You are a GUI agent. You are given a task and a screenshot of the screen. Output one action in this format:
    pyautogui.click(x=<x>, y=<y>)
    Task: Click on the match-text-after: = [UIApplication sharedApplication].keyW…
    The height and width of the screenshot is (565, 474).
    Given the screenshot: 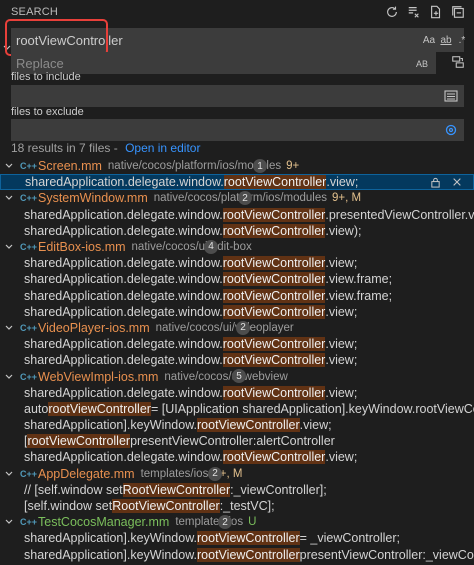 What is the action you would take?
    pyautogui.click(x=312, y=408)
    